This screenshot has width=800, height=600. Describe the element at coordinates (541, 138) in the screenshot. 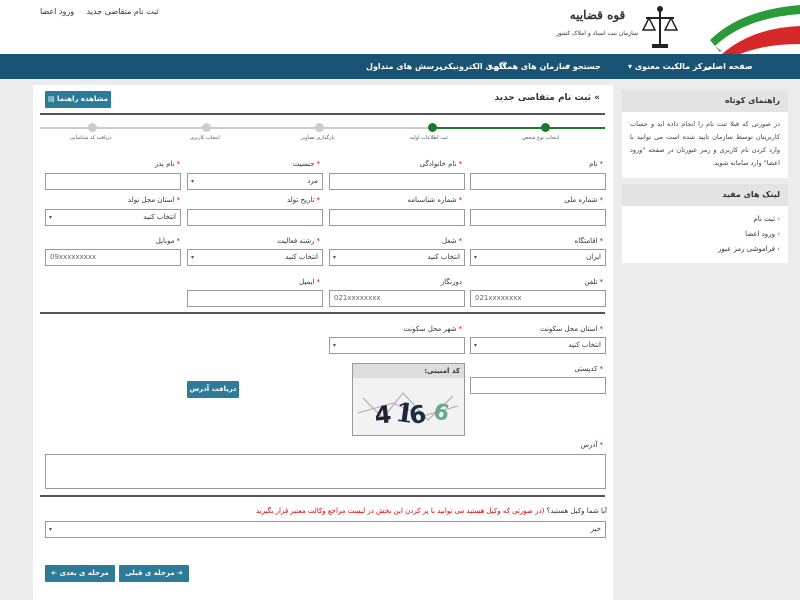

I see `step-label-1: انتخاب نوع شخص` at that location.